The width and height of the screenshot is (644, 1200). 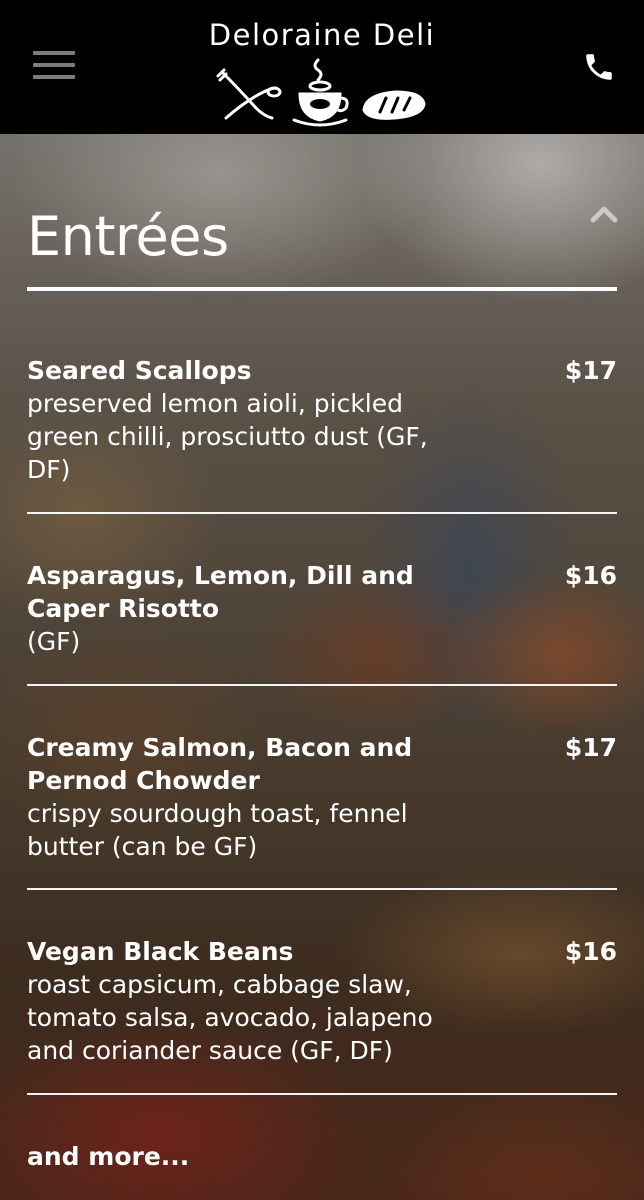 I want to click on brand-logo, so click(x=321, y=92).